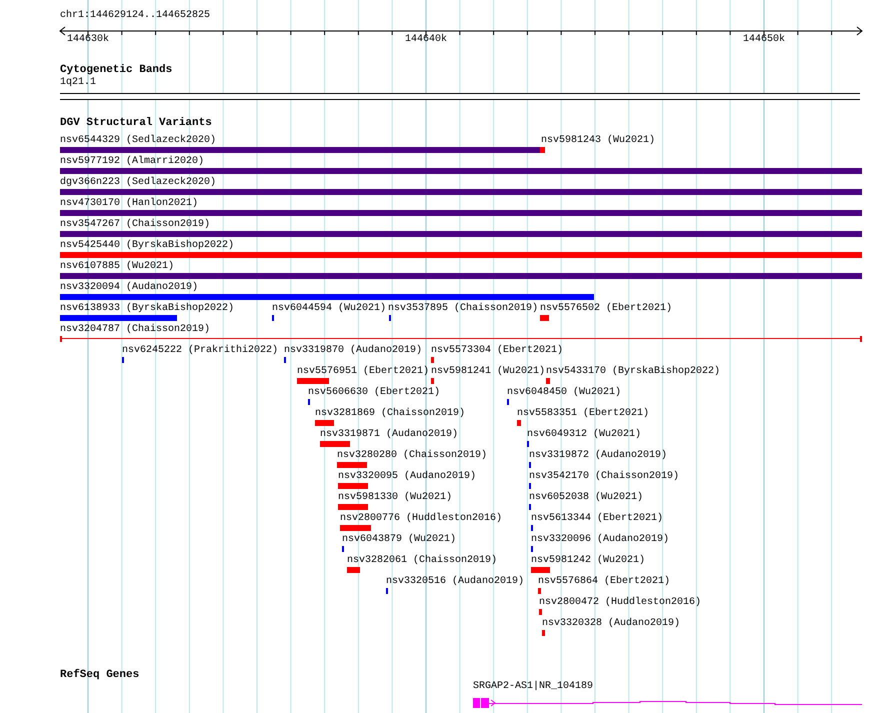  Describe the element at coordinates (422, 561) in the screenshot. I see `variant-label: nsv3282061 (Chaisson2019)` at that location.